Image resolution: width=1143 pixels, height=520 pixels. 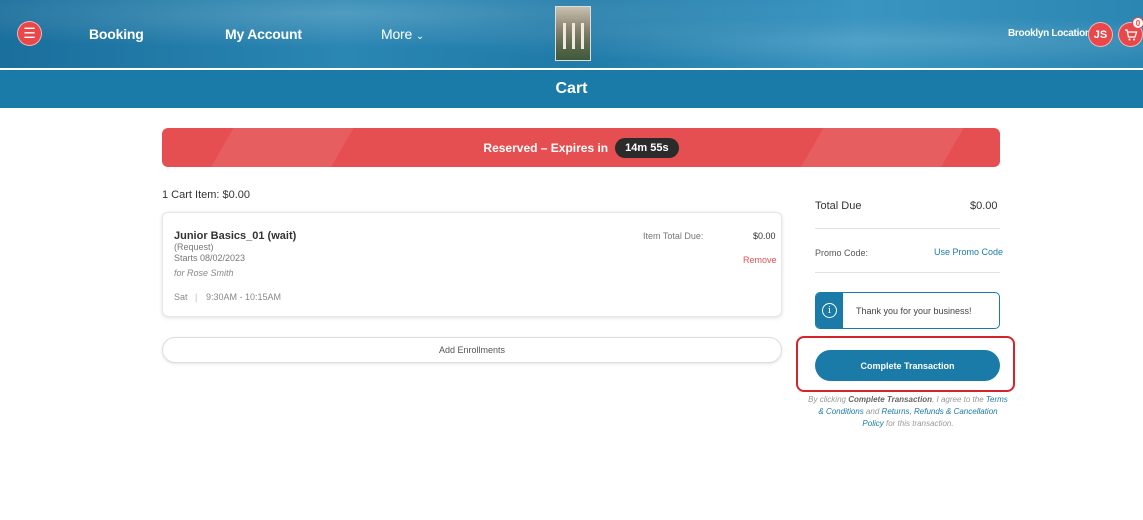 I want to click on cart-item-count: 1 Cart Item: $0.00, so click(x=206, y=195).